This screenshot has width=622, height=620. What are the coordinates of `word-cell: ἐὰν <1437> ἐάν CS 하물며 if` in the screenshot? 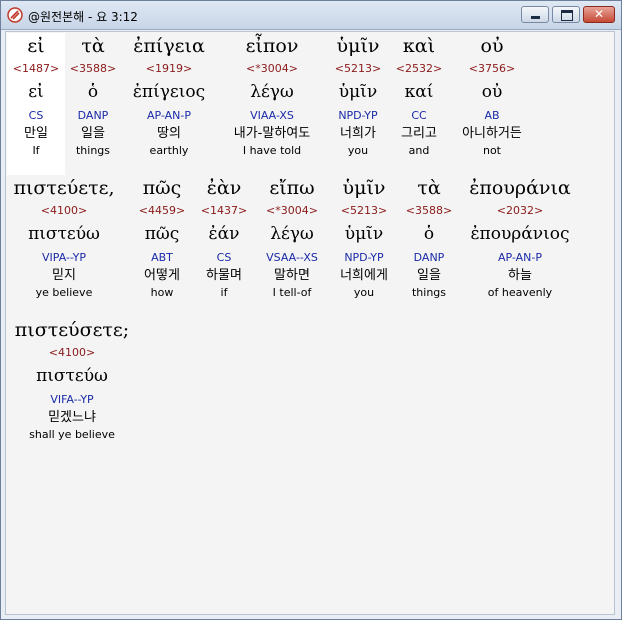 It's located at (224, 238).